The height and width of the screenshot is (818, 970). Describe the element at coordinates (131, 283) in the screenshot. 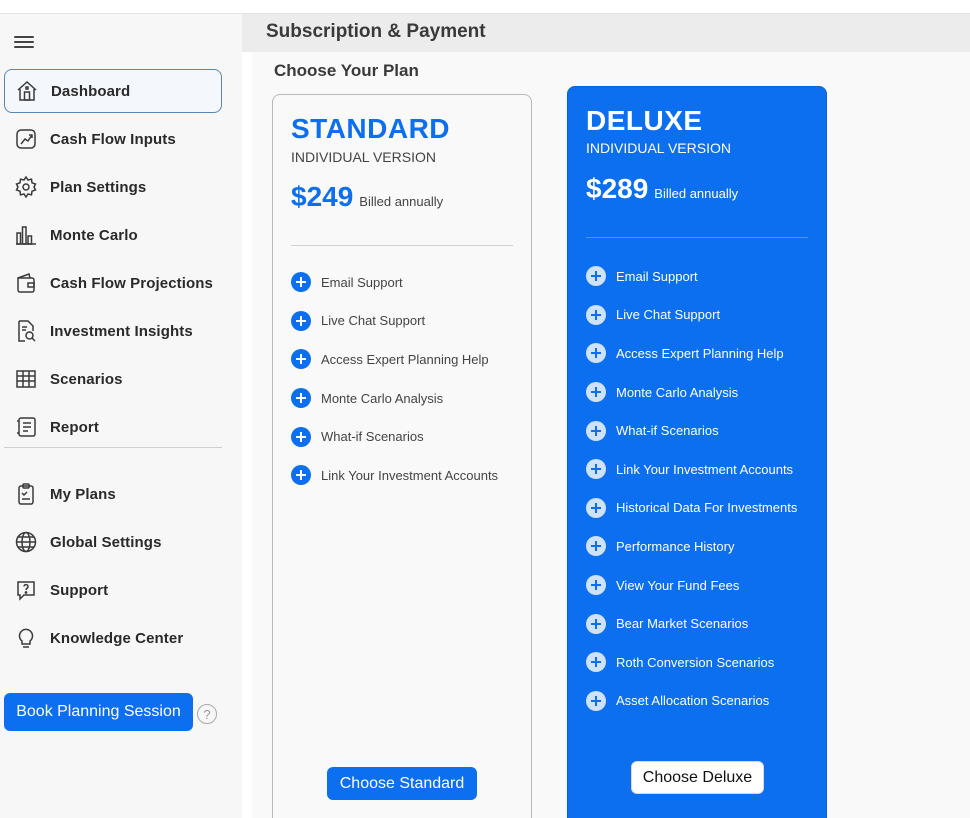

I see `sidebar-item-label: Cash Flow Projections` at that location.